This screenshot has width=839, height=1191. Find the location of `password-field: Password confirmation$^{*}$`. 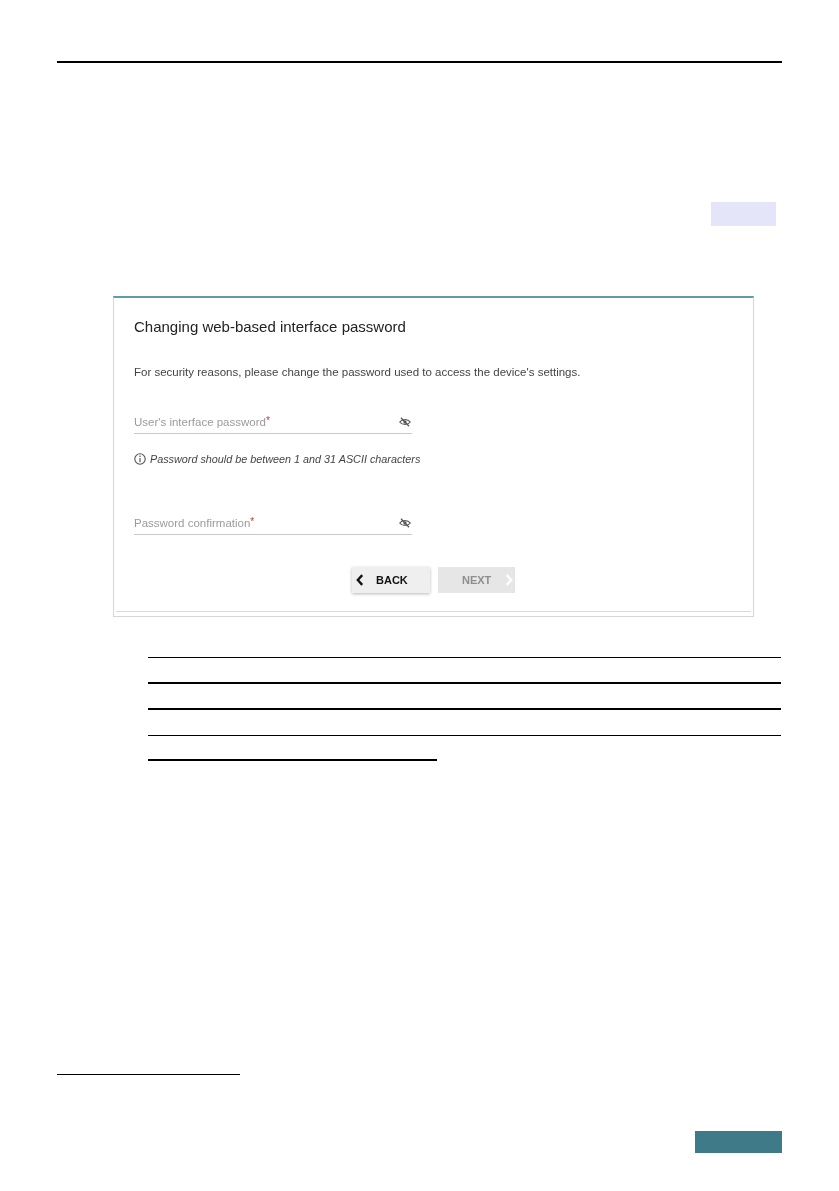

password-field: Password confirmation$^{*}$ is located at coordinates (273, 522).